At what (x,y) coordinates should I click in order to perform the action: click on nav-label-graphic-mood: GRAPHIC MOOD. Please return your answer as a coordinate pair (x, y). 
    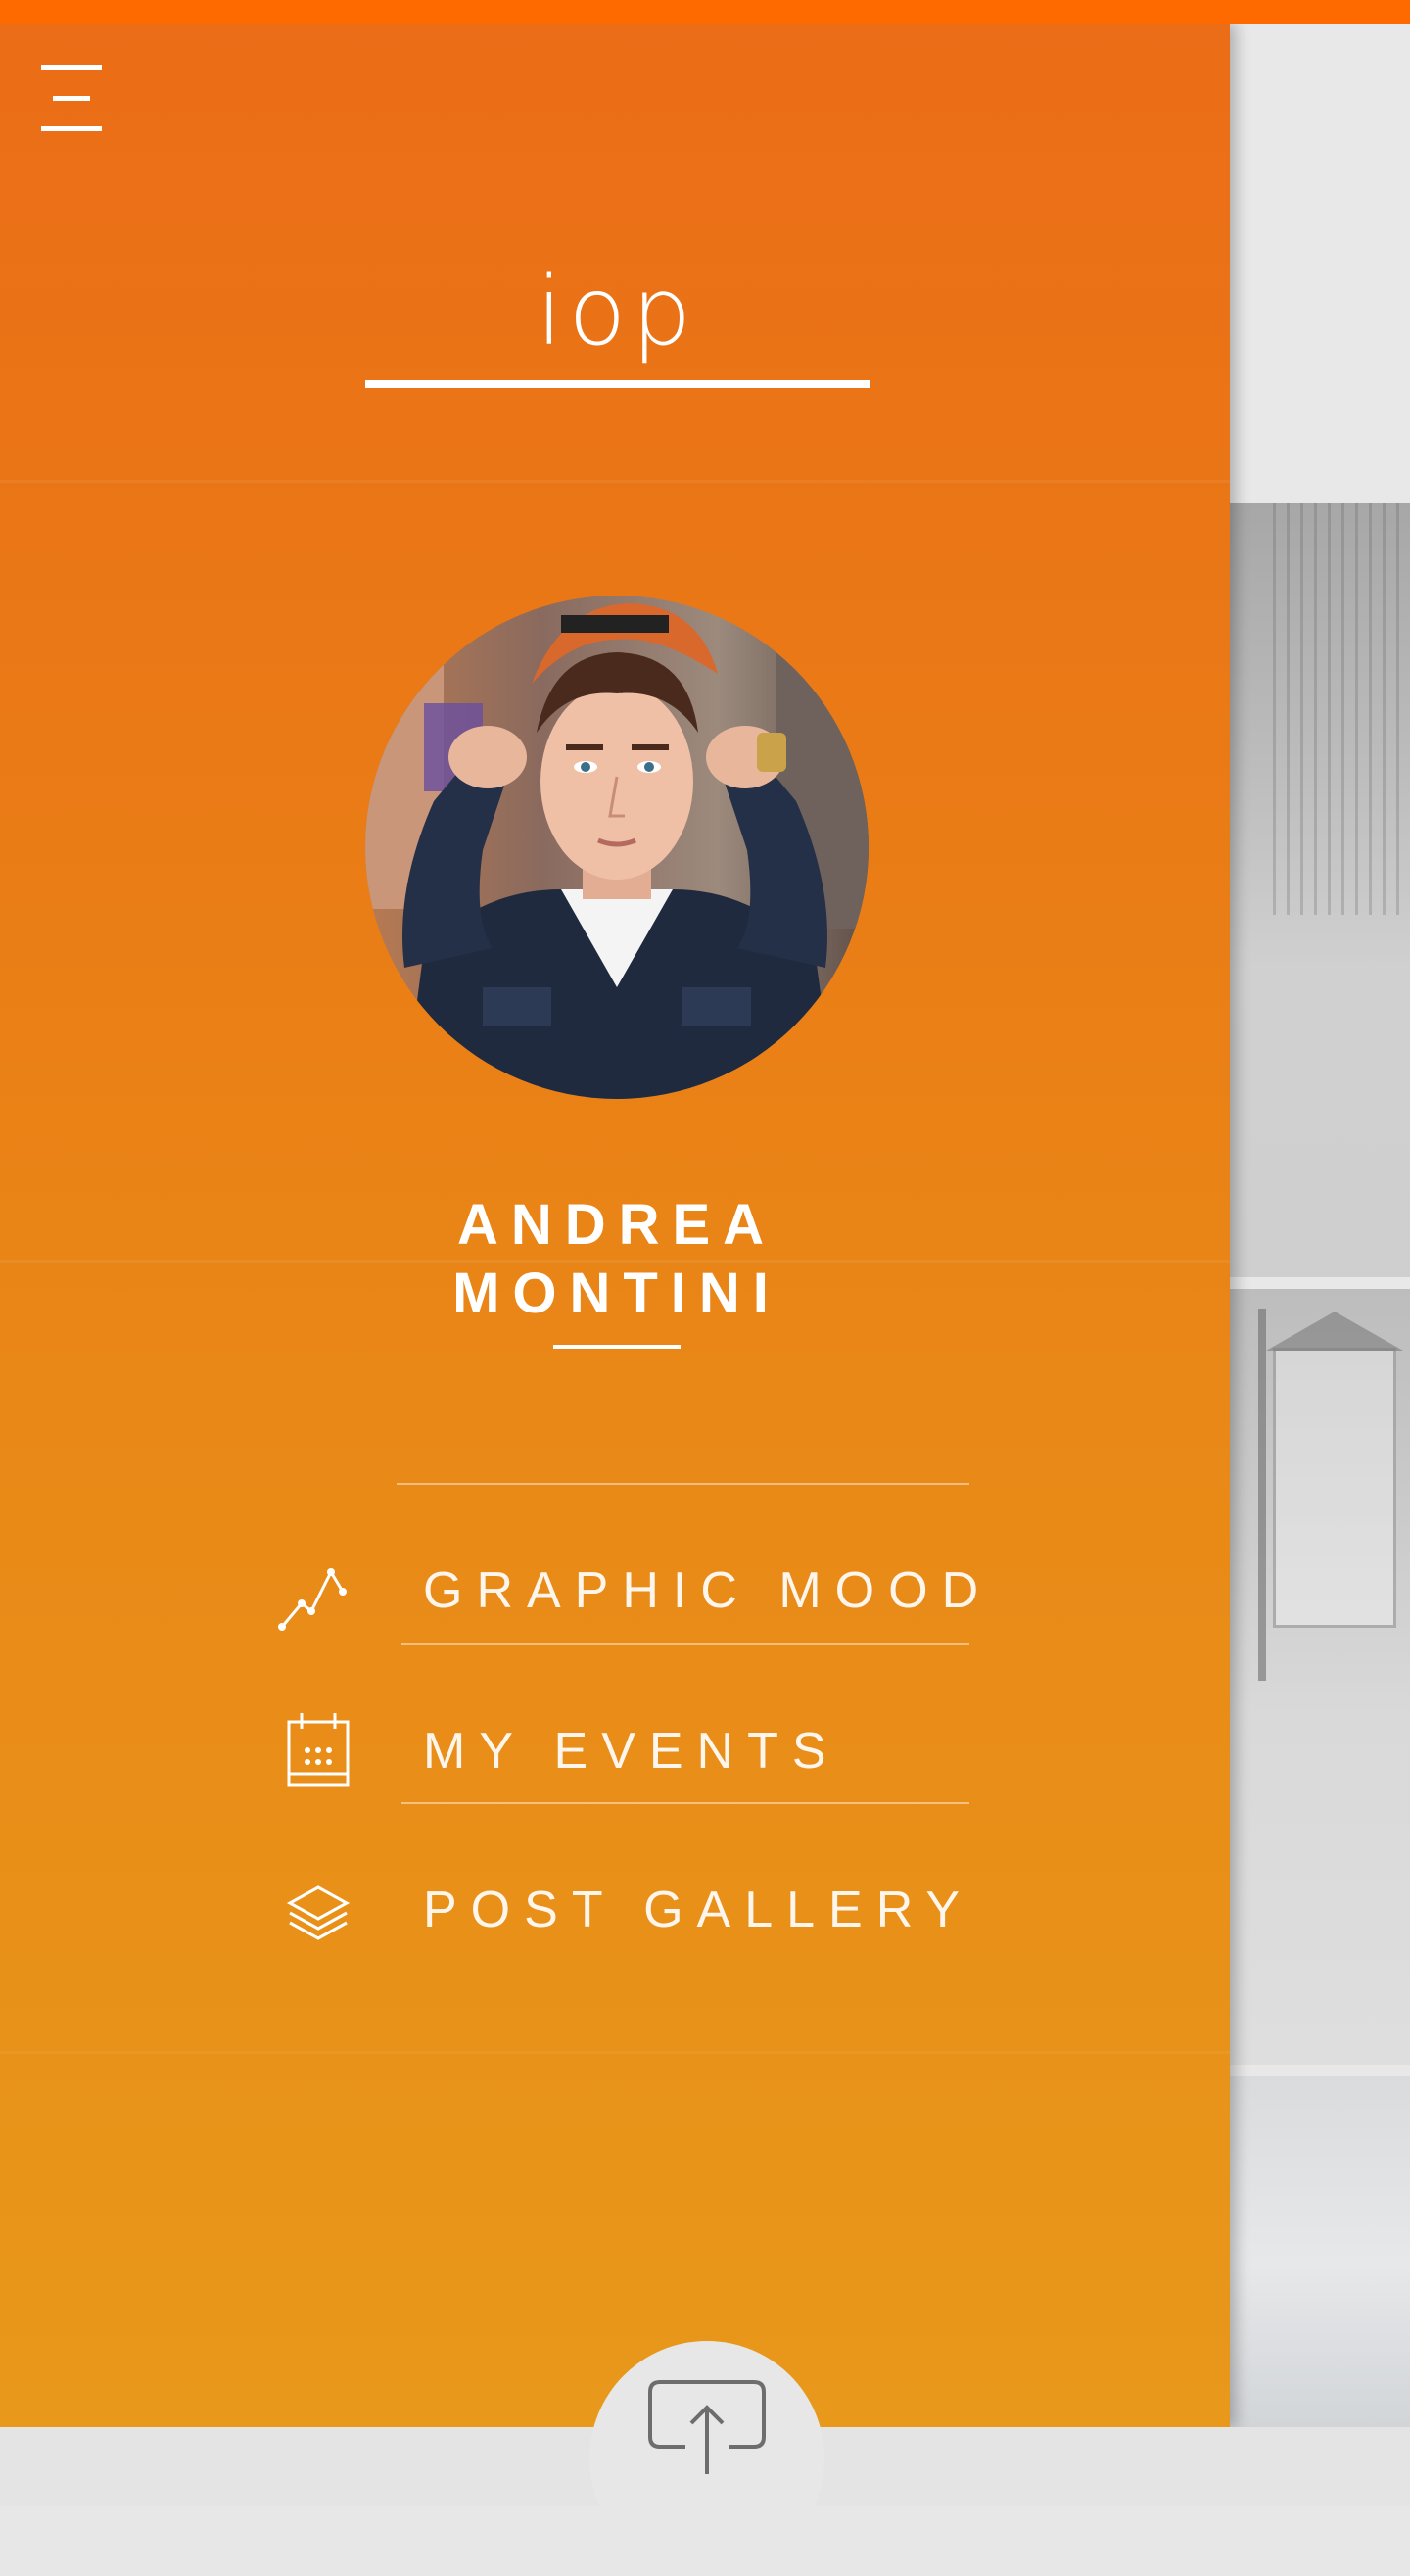
    Looking at the image, I should click on (708, 1590).